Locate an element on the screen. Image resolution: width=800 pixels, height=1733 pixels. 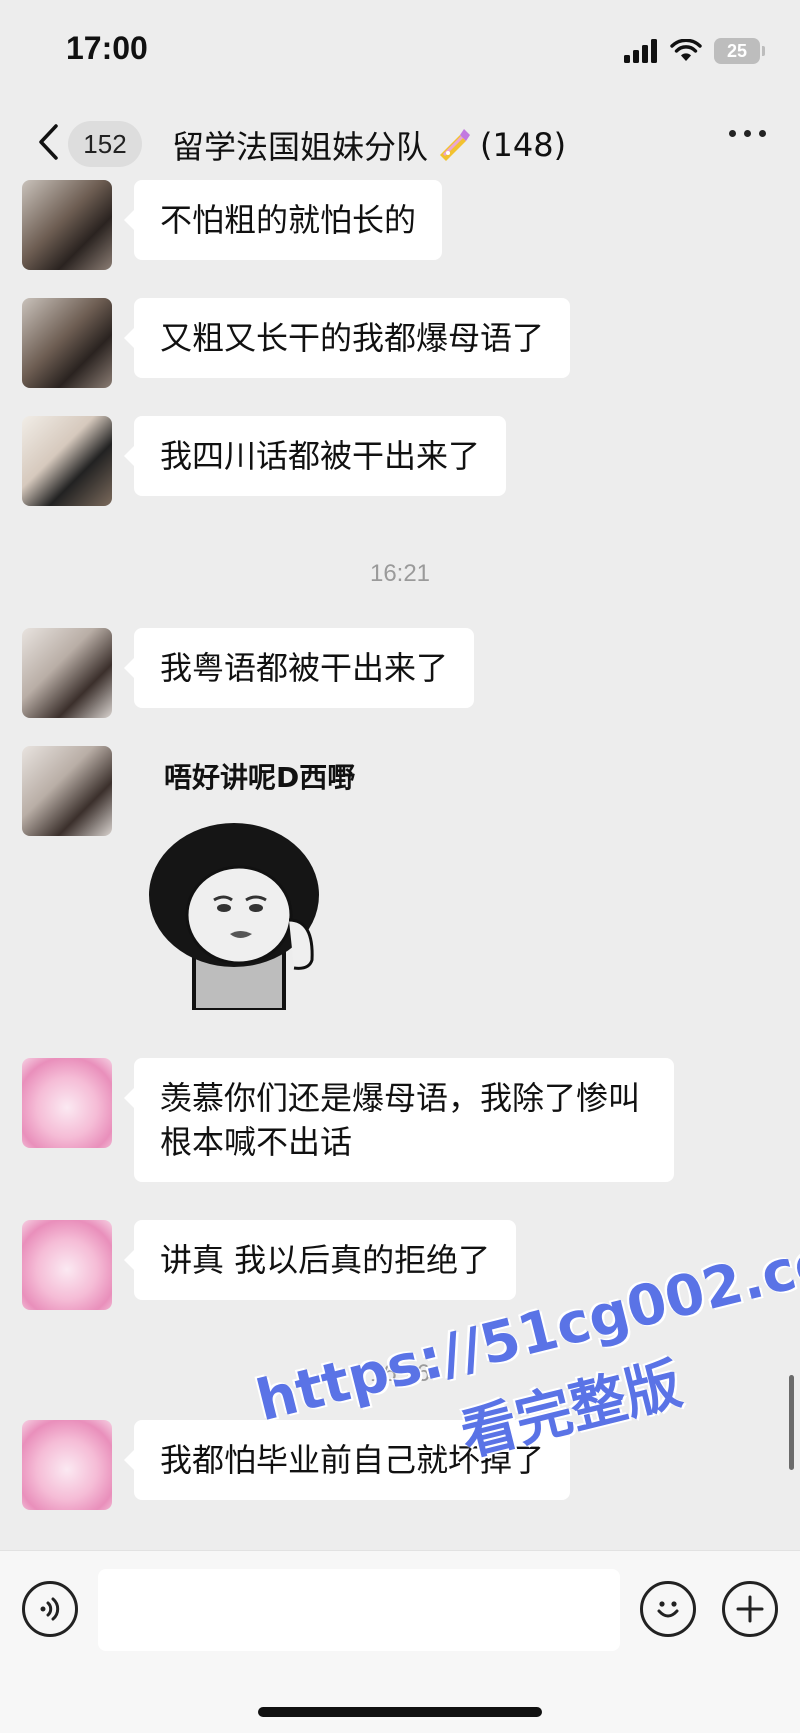
sticker-message: 唔好讲呢D西嘢 is located at coordinates (244, 883).